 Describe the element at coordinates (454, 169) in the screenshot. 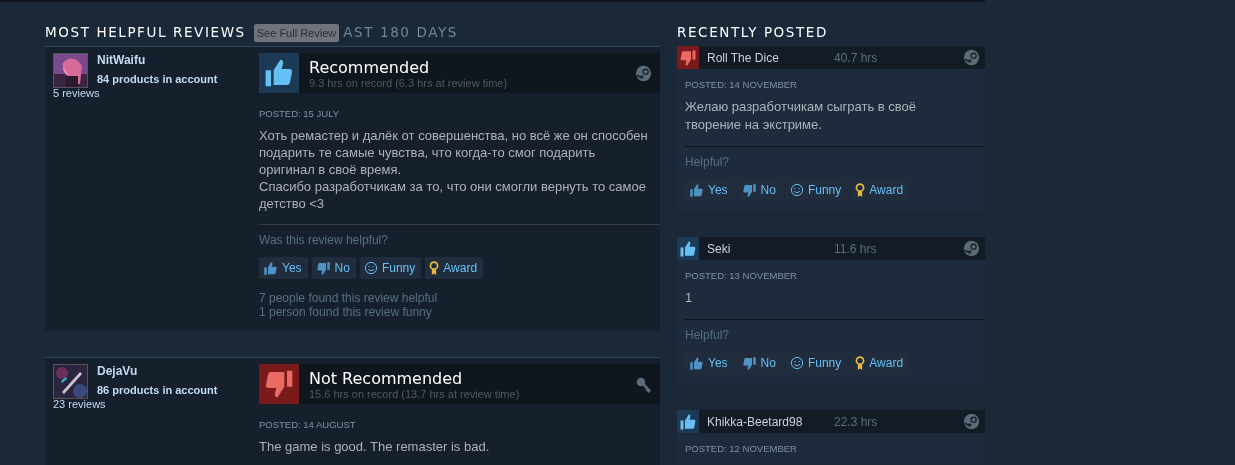

I see `review-text: Хоть ремастер и далёк от совершенства, но всё же он способен подарить те самые чувства, что когда-то смог подарить оригинал в своё время. Спасибо разработчикам за то, что они смогли вернуть то самое детство <3` at that location.